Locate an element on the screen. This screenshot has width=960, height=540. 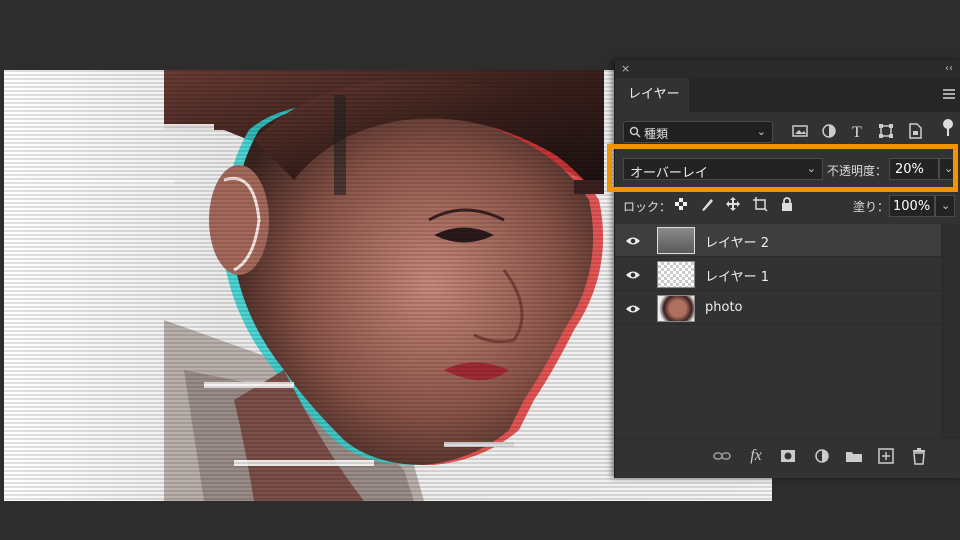
fill-input: 100% is located at coordinates (912, 206).